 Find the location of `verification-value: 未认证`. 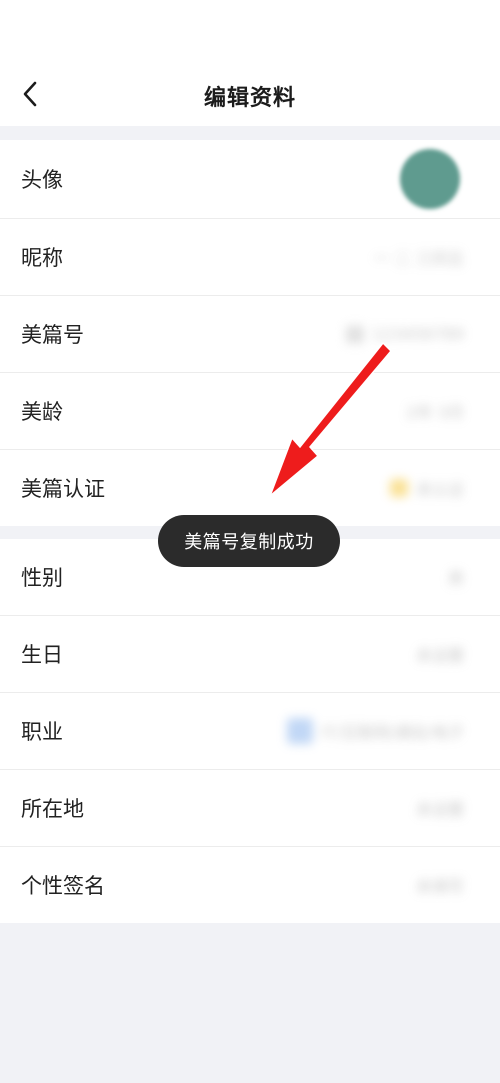

verification-value: 未认证 is located at coordinates (439, 489).